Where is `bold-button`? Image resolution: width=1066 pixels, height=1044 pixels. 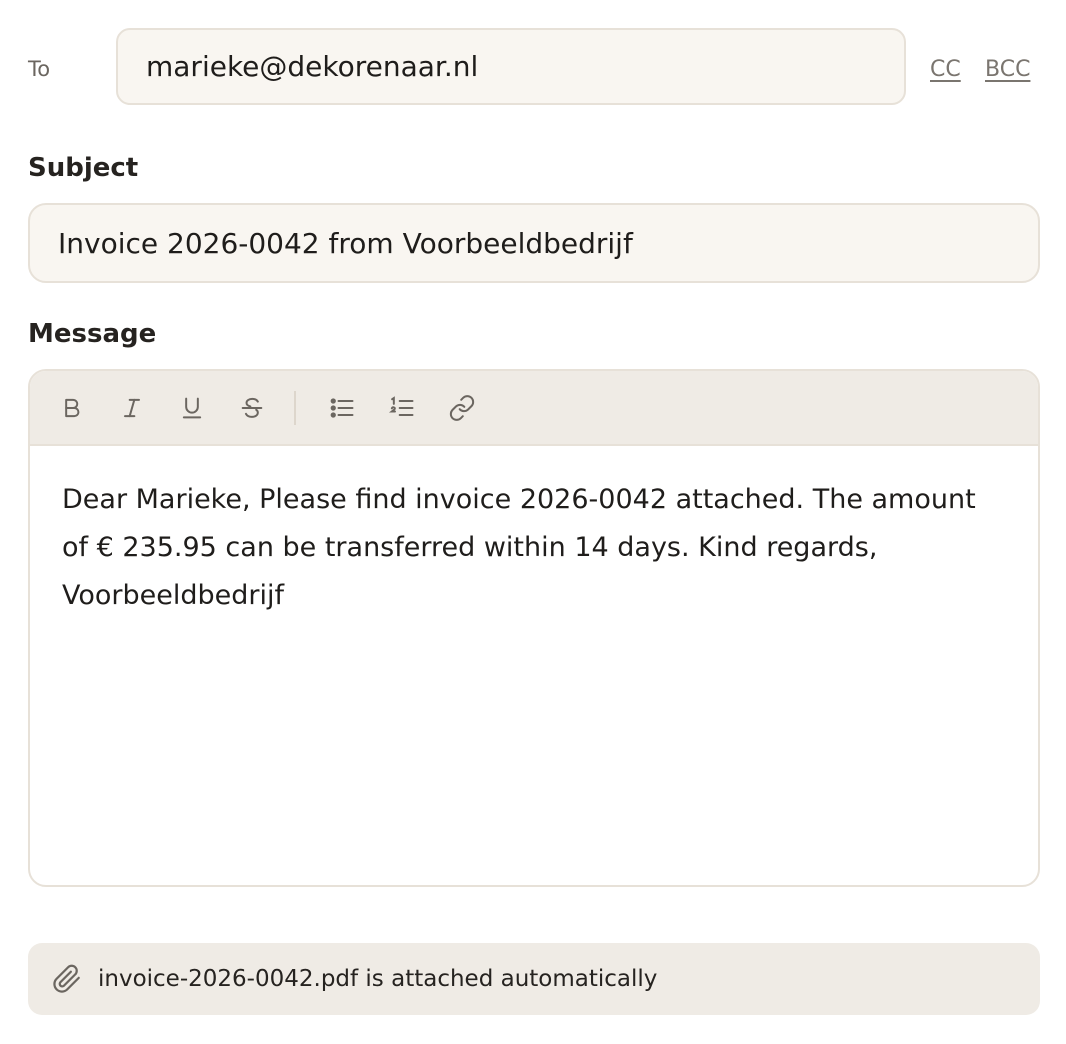
bold-button is located at coordinates (72, 408).